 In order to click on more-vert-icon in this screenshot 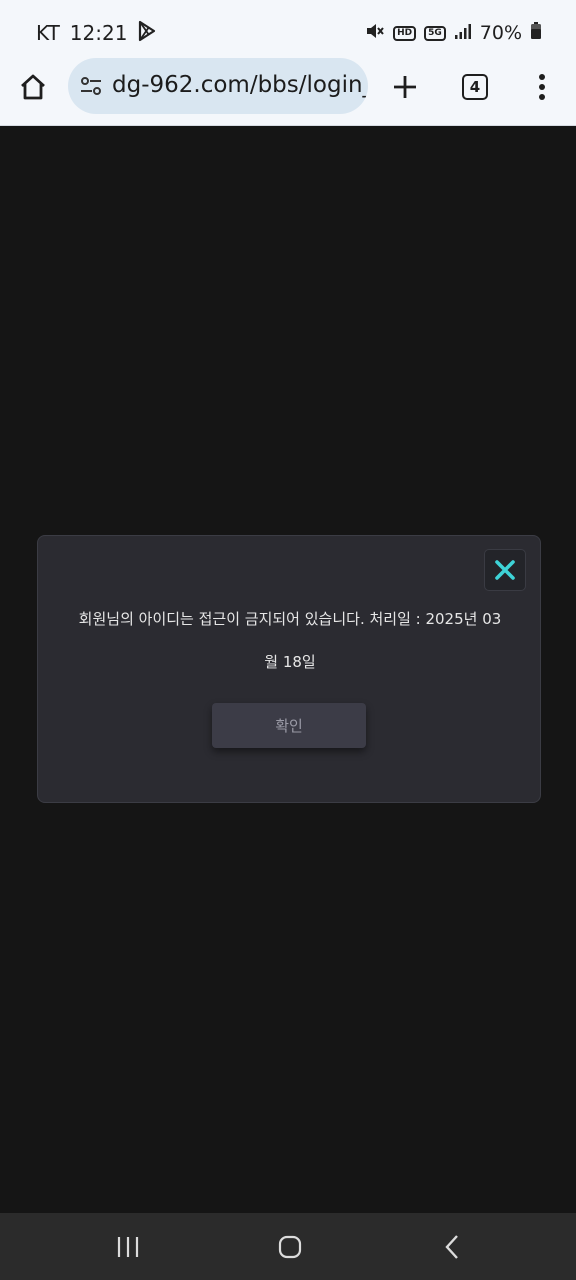, I will do `click(542, 87)`.